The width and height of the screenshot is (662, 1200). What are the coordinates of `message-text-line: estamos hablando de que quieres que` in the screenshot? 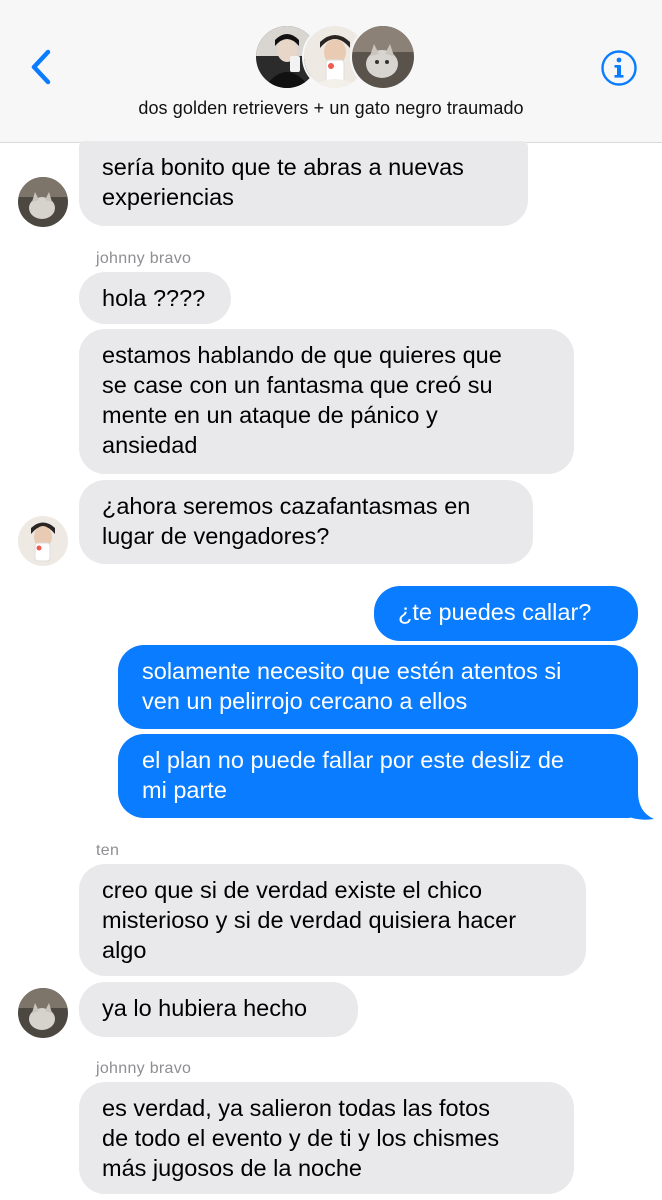 It's located at (302, 355).